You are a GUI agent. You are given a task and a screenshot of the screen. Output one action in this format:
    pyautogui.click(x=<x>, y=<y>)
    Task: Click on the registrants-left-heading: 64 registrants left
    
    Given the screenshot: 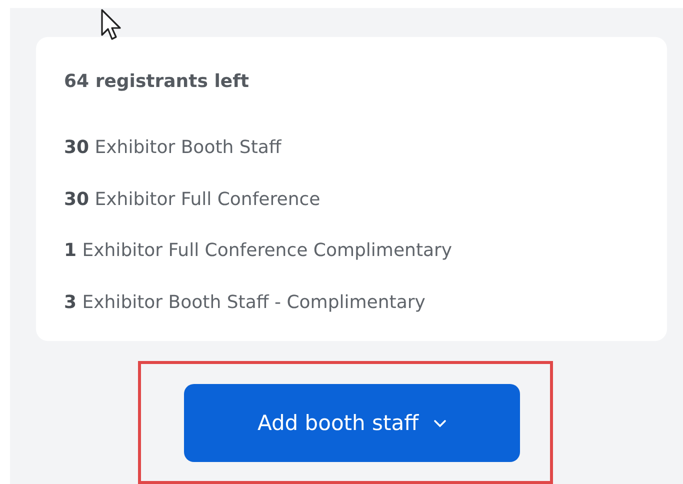 What is the action you would take?
    pyautogui.click(x=157, y=82)
    